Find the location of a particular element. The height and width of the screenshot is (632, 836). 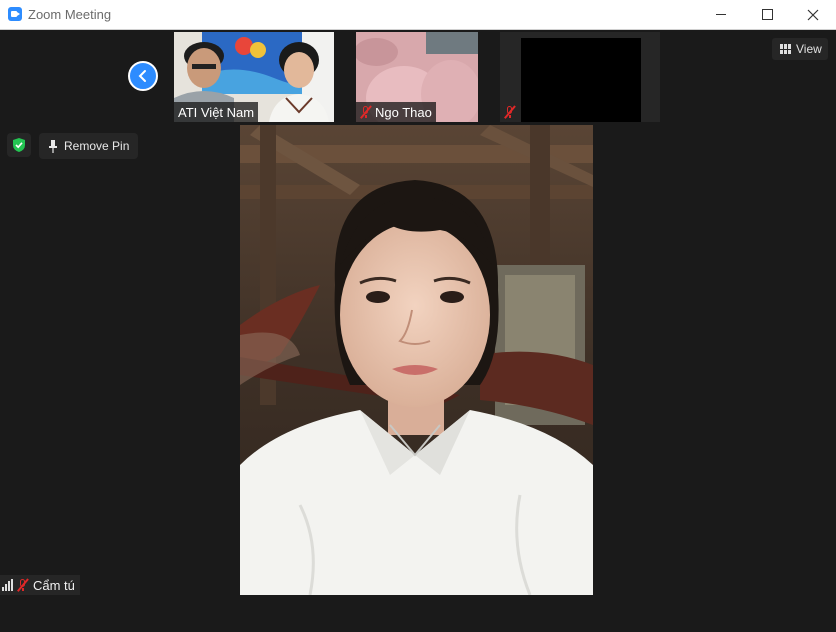

view-button-label: View is located at coordinates (809, 49).